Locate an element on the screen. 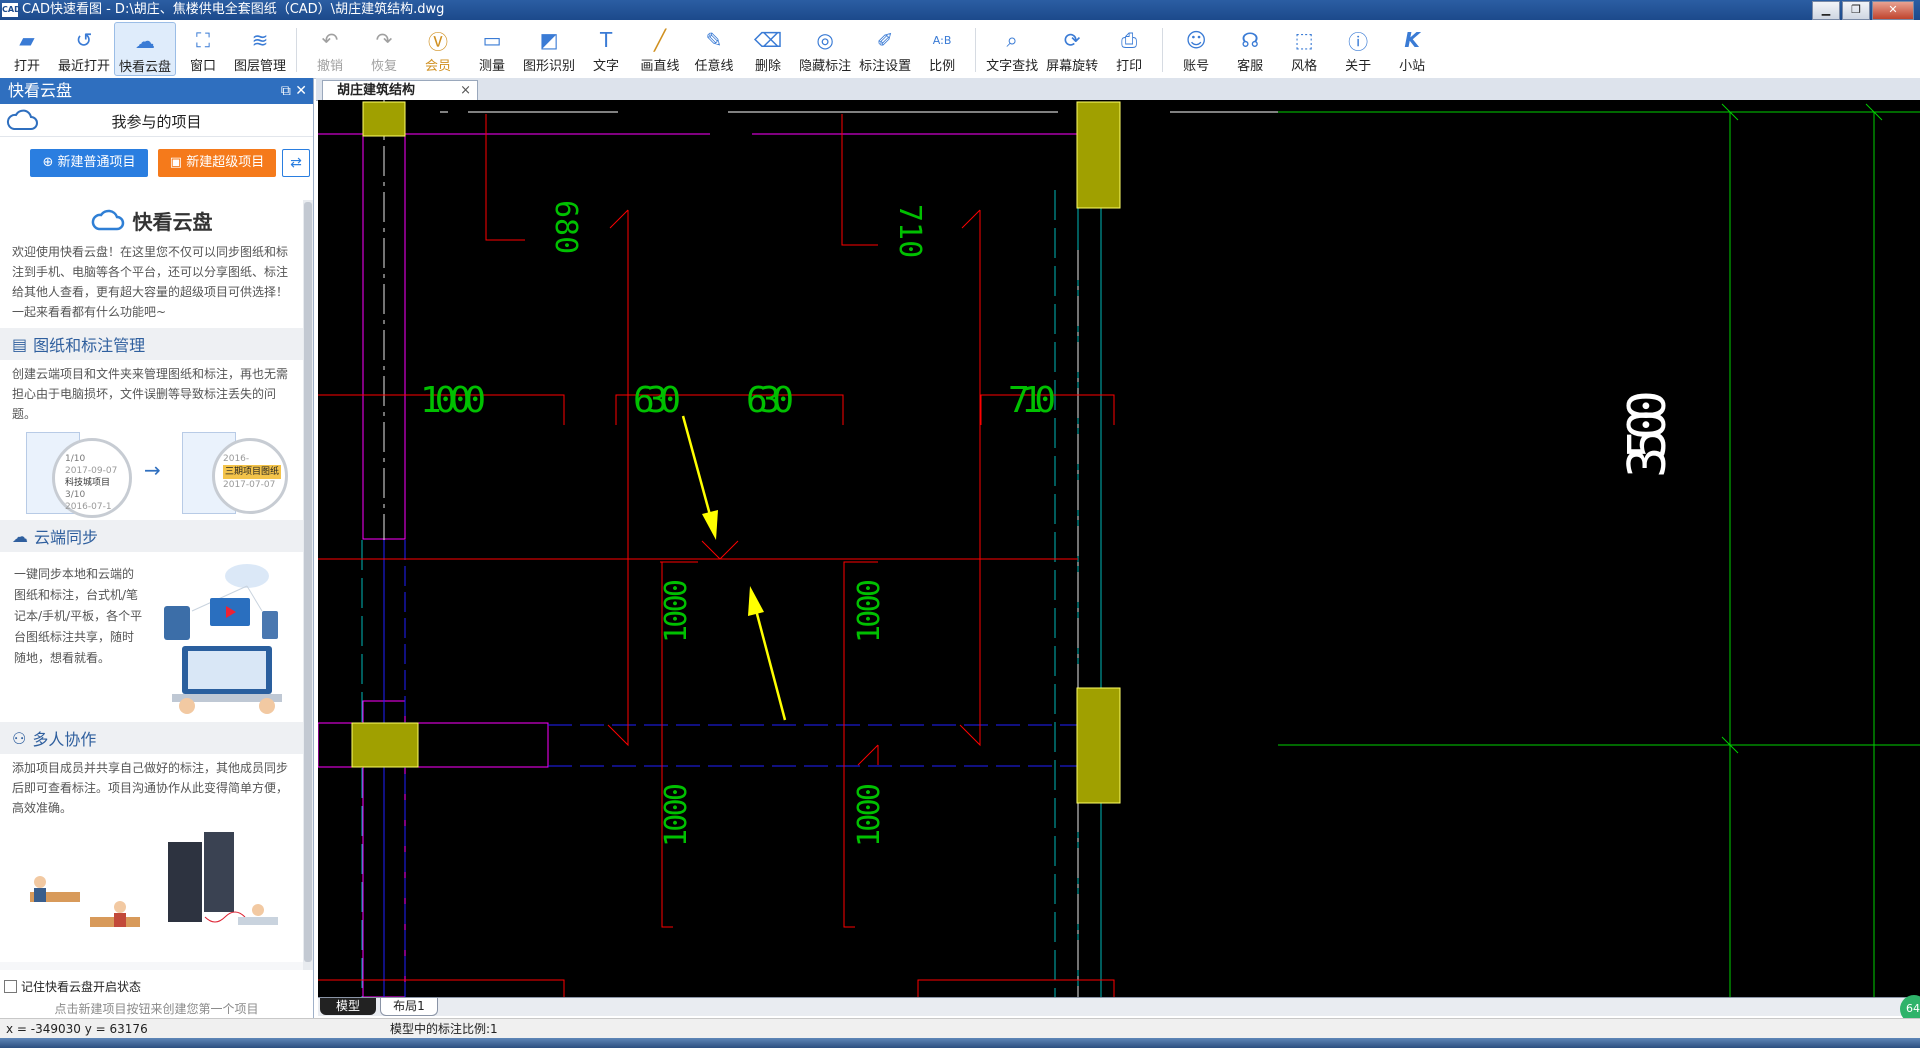 The height and width of the screenshot is (1048, 1920). app-icon: CAD is located at coordinates (11, 10).